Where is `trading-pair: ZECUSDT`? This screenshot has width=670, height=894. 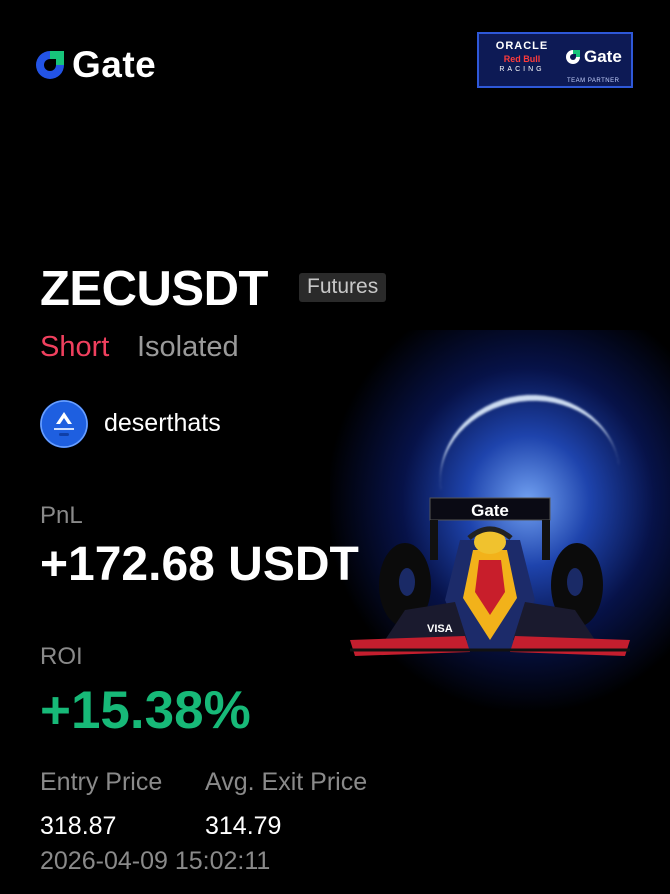 trading-pair: ZECUSDT is located at coordinates (154, 289).